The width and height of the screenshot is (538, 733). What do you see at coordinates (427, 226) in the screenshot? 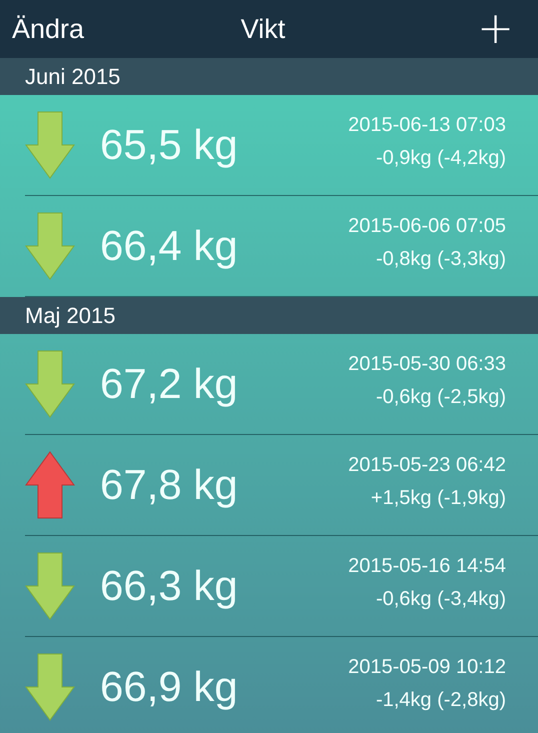
I see `entry-date: 2015-06-06 07:05` at bounding box center [427, 226].